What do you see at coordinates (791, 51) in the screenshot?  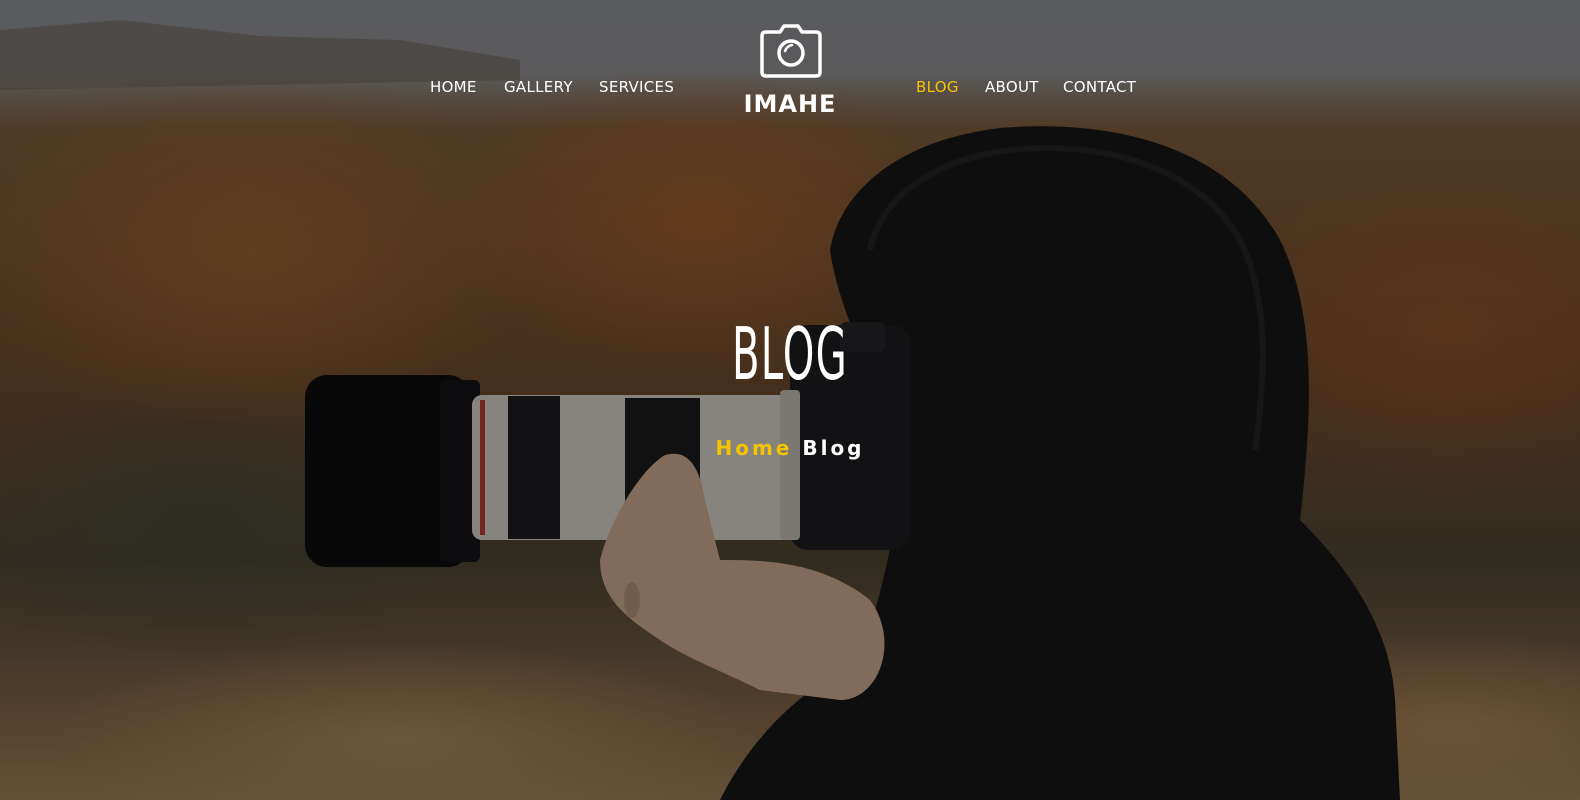 I see `camera-icon` at bounding box center [791, 51].